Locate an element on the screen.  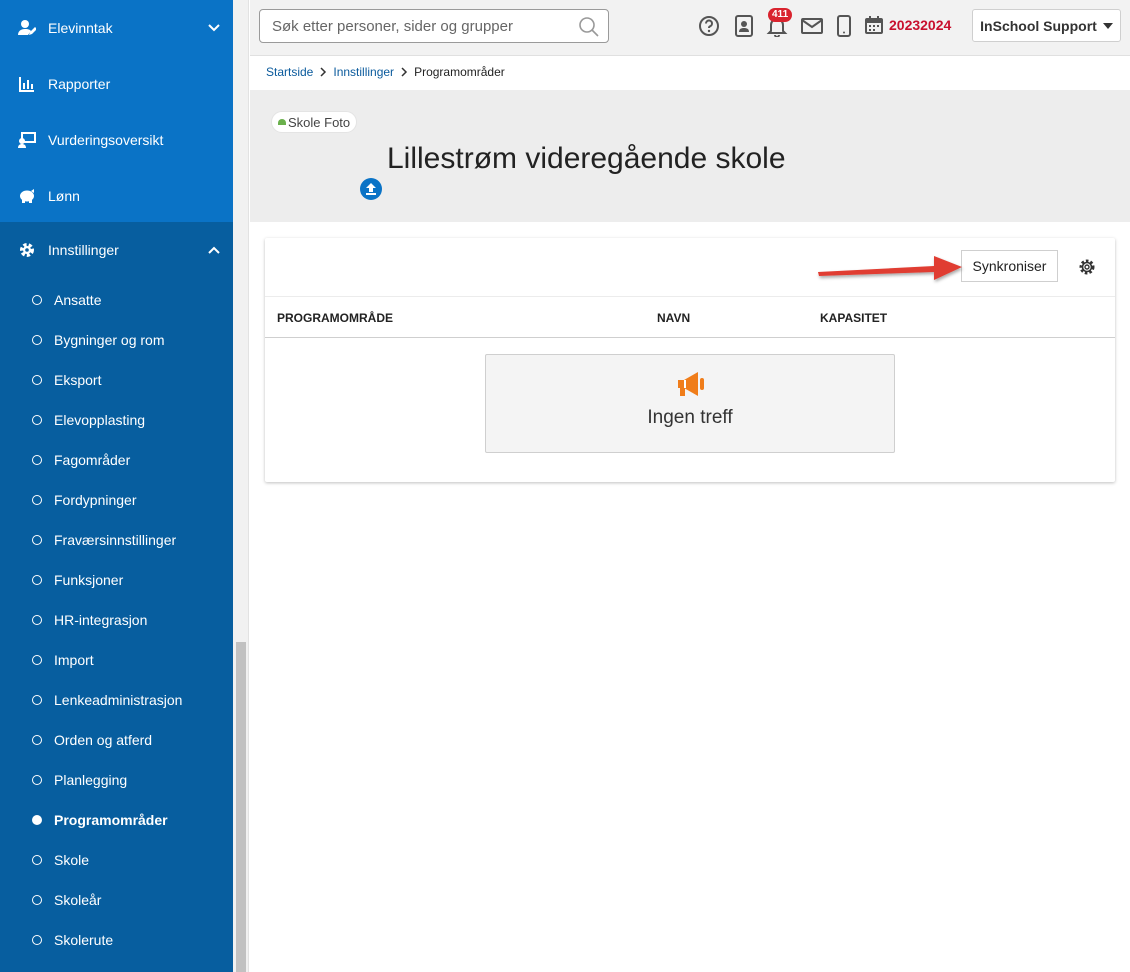
sidebar-sub-programomrader: Programområder is located at coordinates (116, 820).